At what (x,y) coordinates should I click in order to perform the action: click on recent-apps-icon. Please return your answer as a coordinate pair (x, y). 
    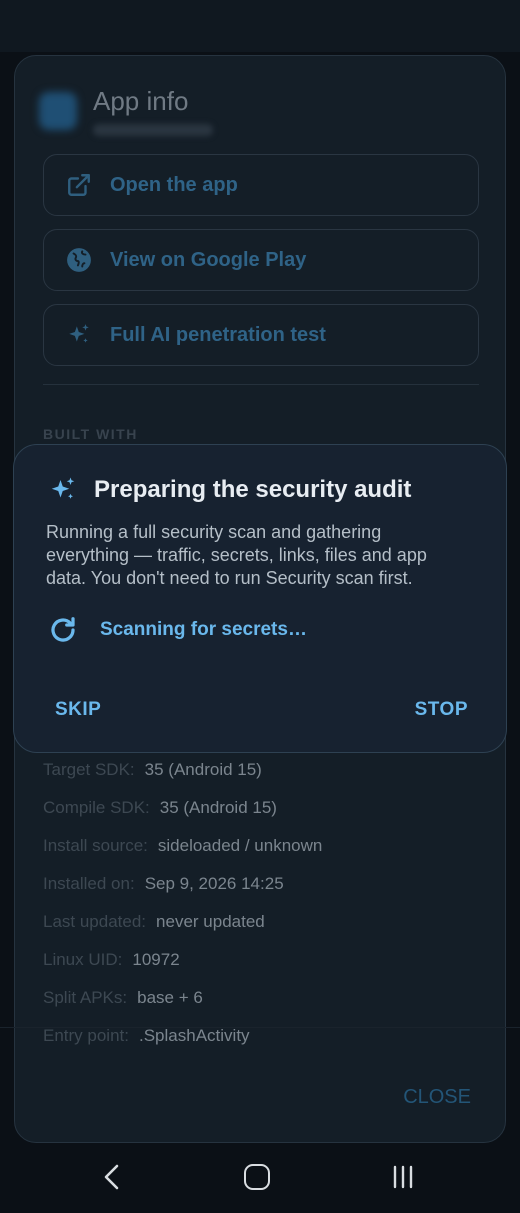
    Looking at the image, I should click on (403, 1177).